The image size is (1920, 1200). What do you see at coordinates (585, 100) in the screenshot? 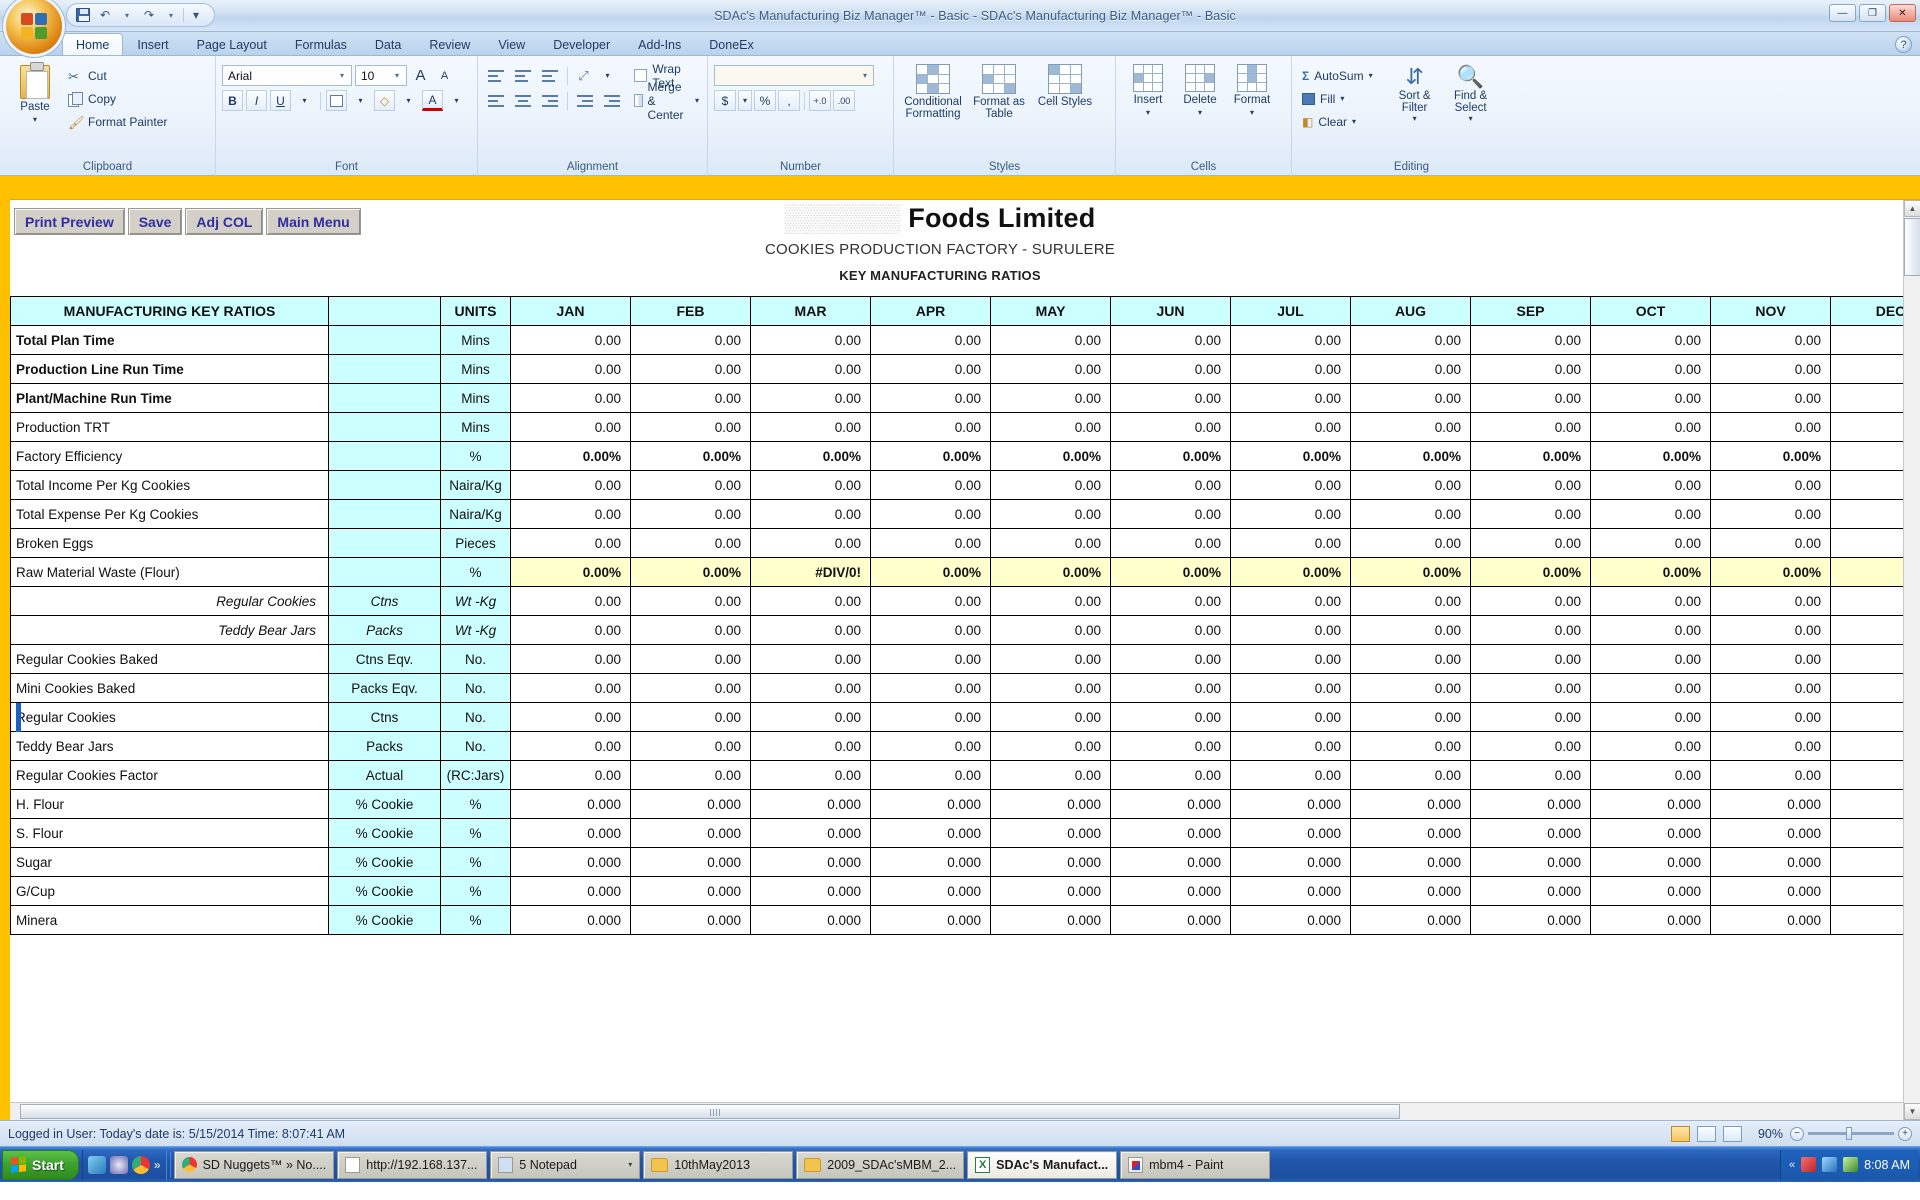
I see `decrease-indent-button` at bounding box center [585, 100].